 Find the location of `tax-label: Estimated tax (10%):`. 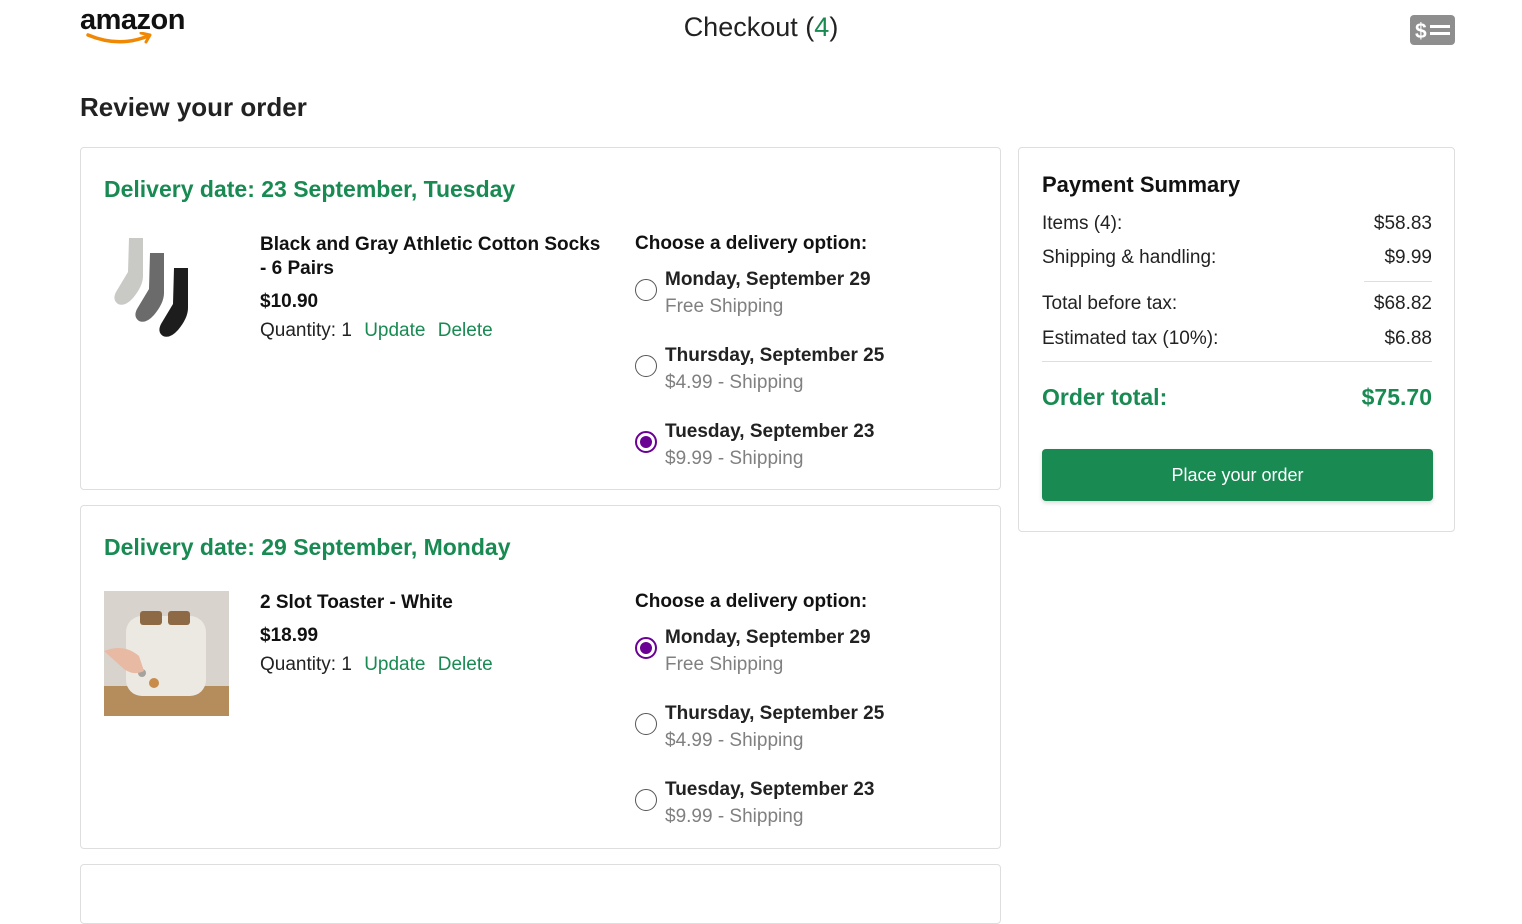

tax-label: Estimated tax (10%): is located at coordinates (1130, 338).